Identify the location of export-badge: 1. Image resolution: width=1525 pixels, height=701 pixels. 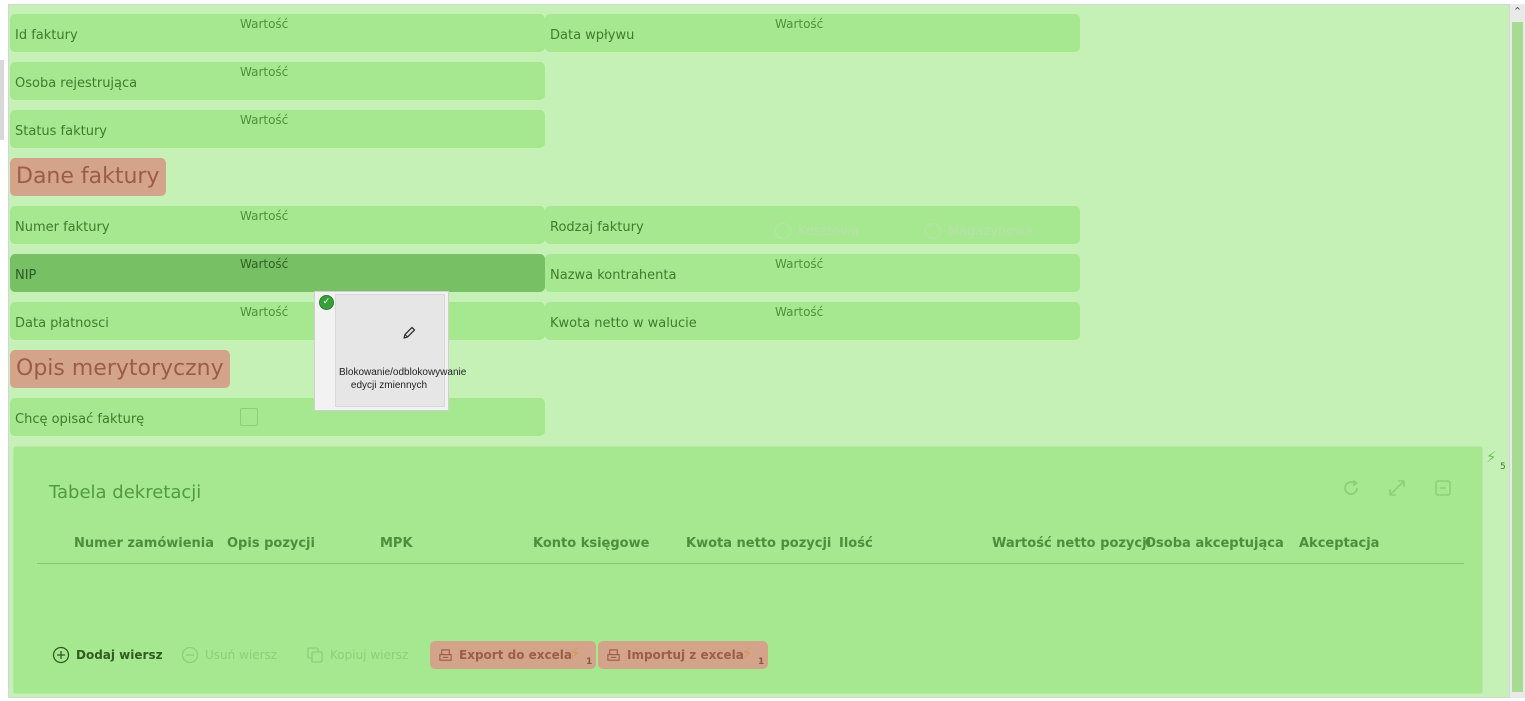
(589, 662).